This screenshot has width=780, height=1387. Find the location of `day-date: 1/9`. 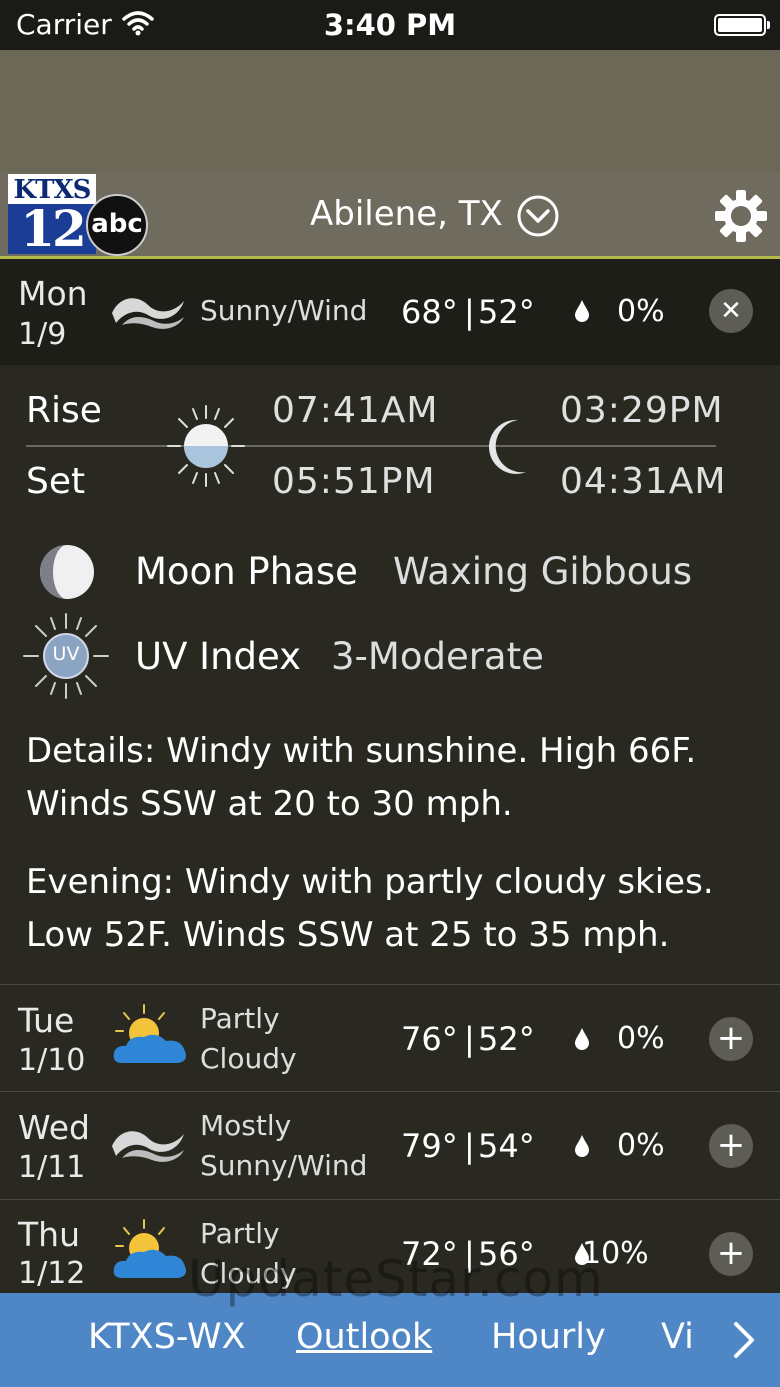

day-date: 1/9 is located at coordinates (42, 334).